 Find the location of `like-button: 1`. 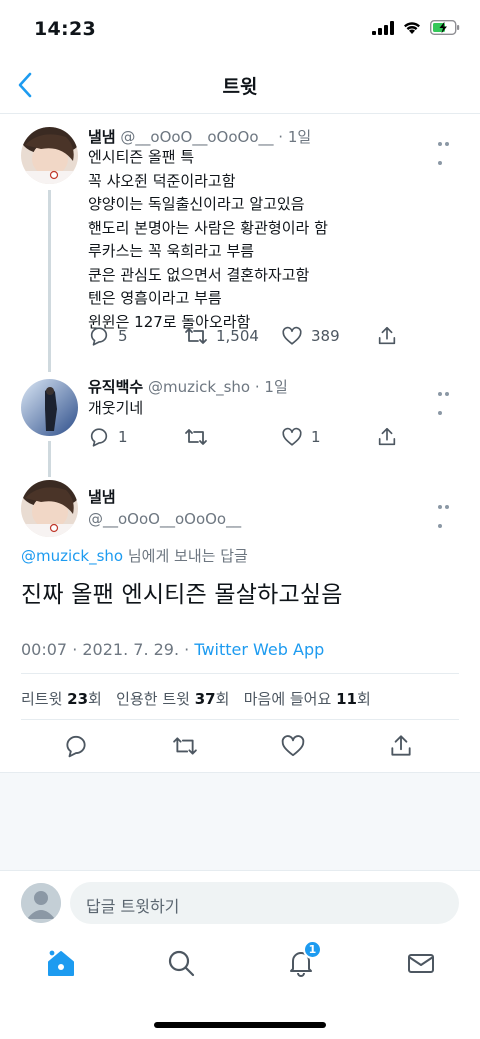

like-button: 1 is located at coordinates (301, 437).